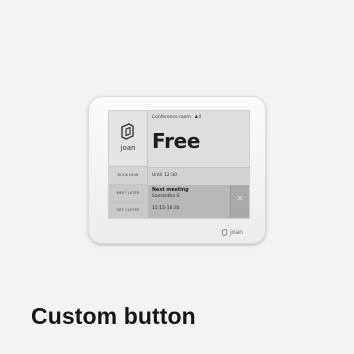 The image size is (354, 354). What do you see at coordinates (164, 175) in the screenshot?
I see `until-text: Until 12:30` at bounding box center [164, 175].